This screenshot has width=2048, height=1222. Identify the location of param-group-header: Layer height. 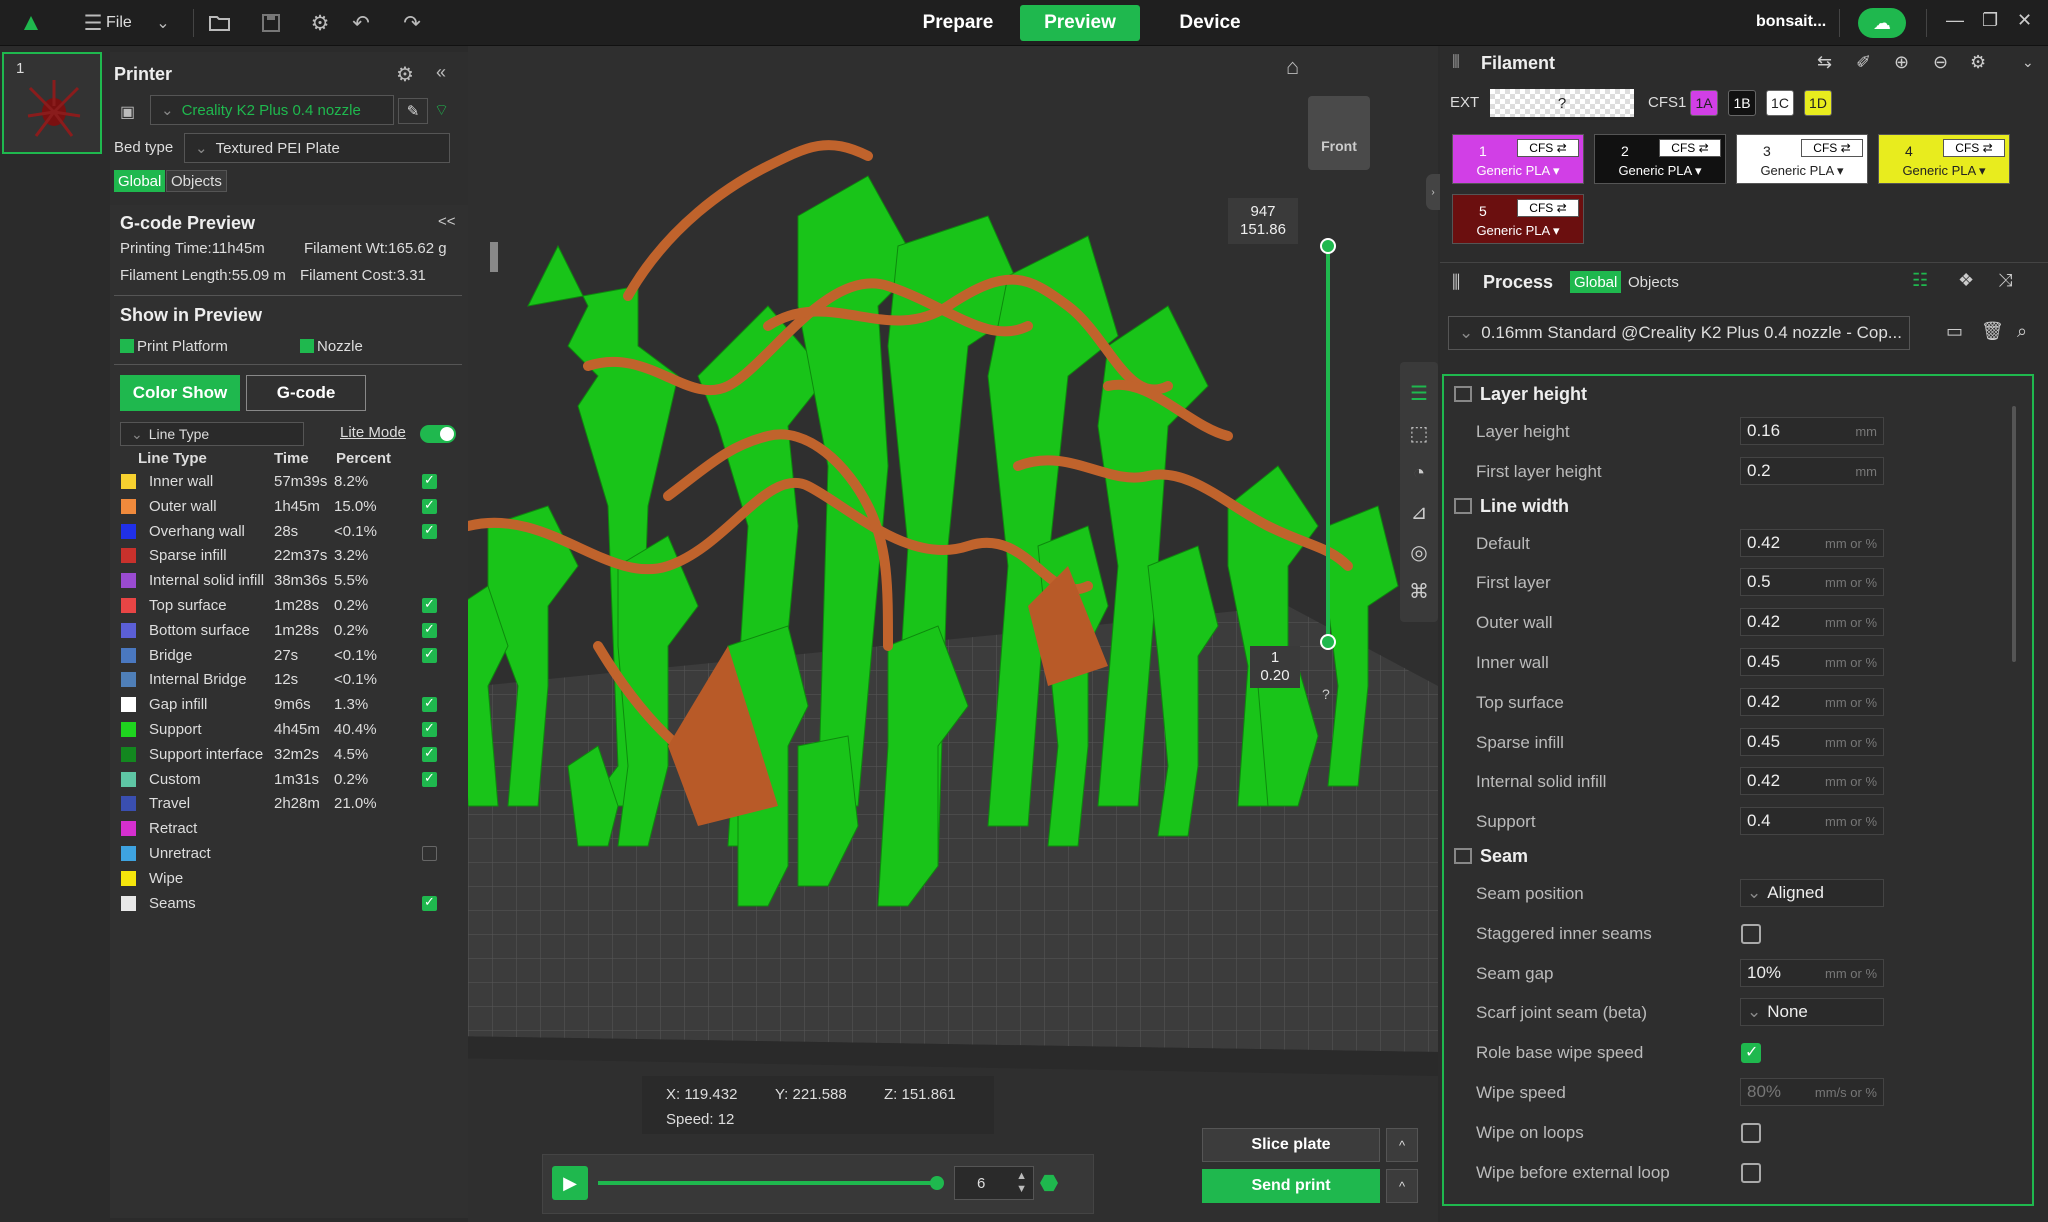
(1520, 394).